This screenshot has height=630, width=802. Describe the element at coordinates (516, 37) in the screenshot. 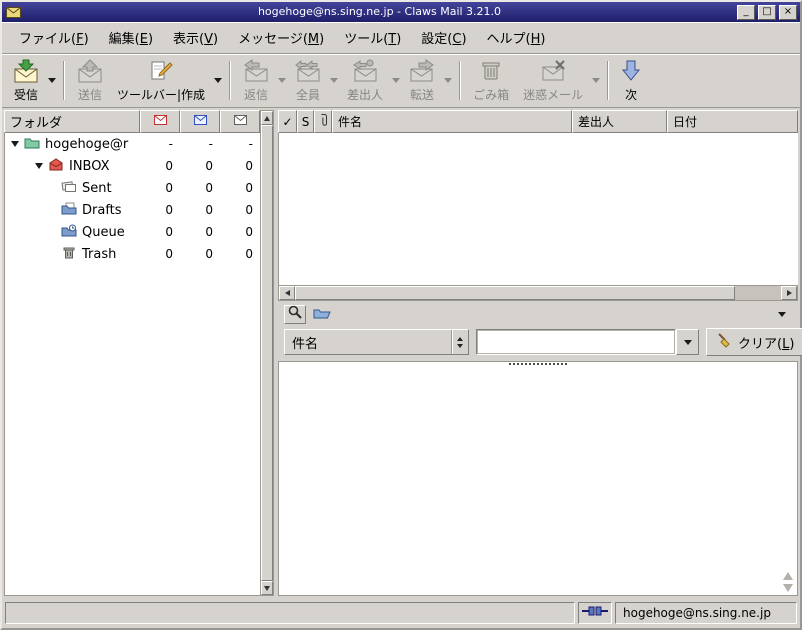

I see `menu-help: ヘルプ(H)` at that location.